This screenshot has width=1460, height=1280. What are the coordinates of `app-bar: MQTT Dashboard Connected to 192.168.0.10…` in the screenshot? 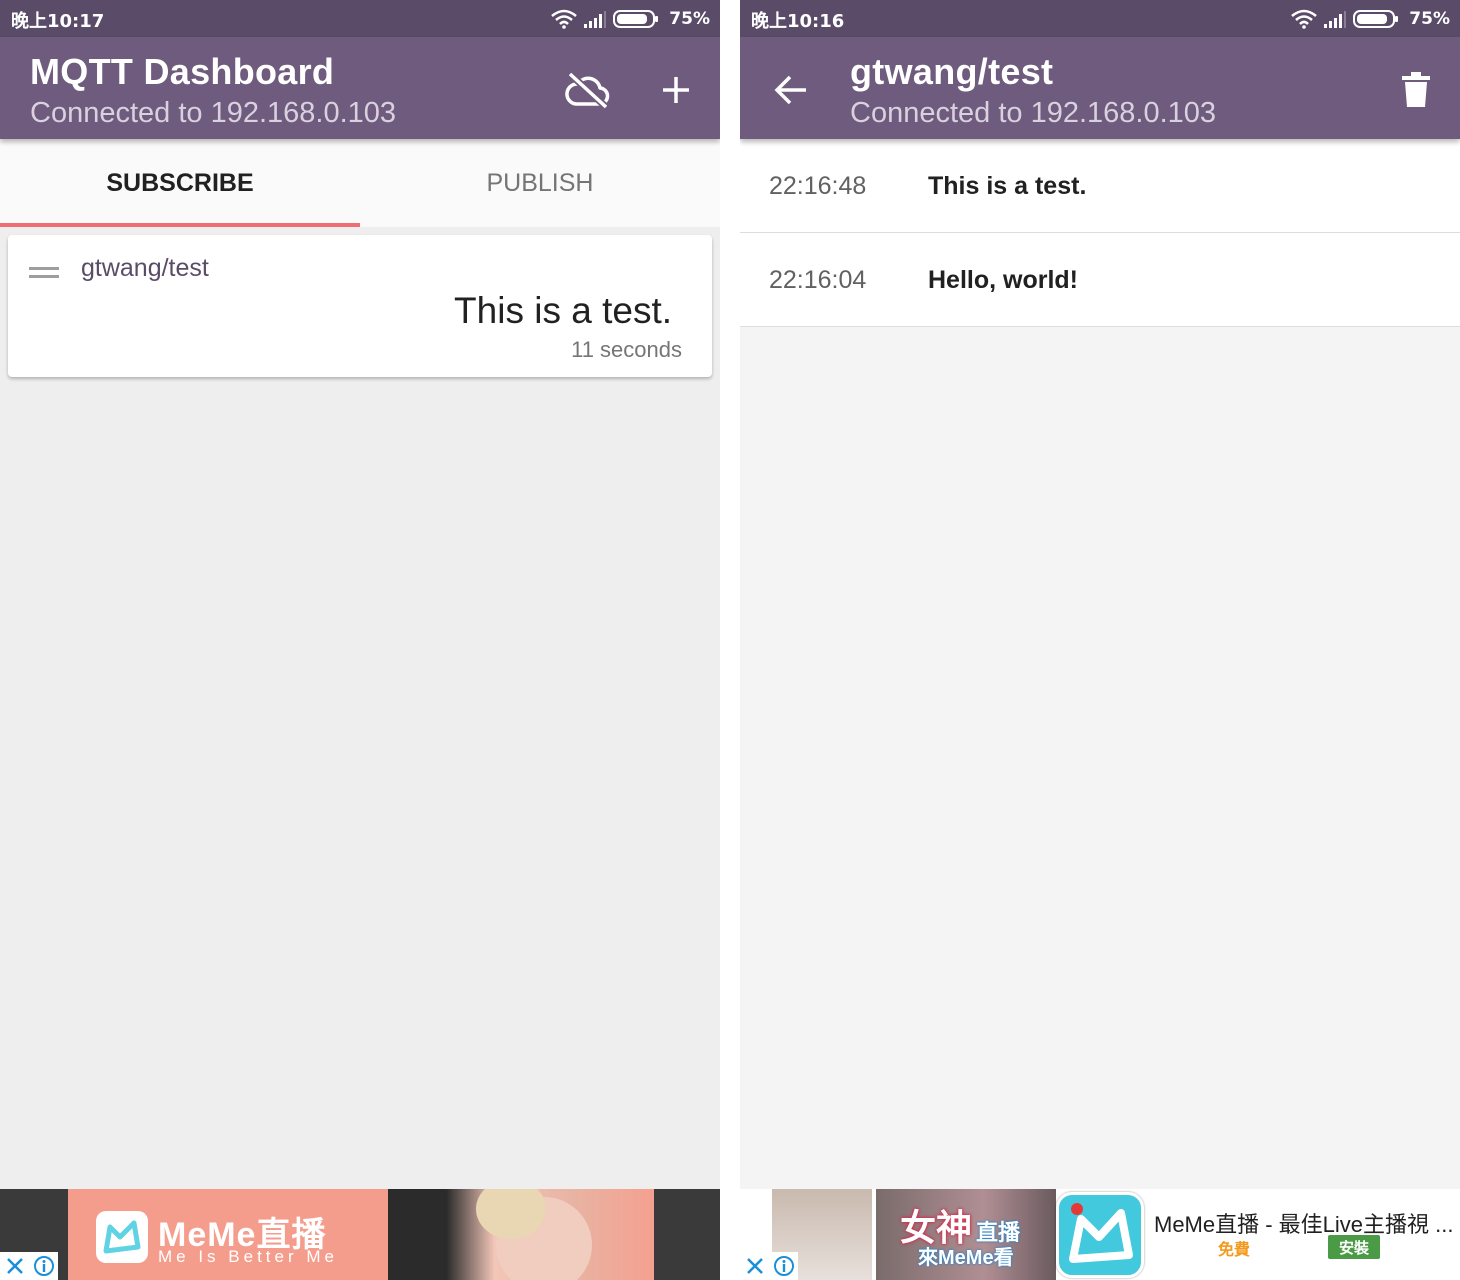 It's located at (360, 88).